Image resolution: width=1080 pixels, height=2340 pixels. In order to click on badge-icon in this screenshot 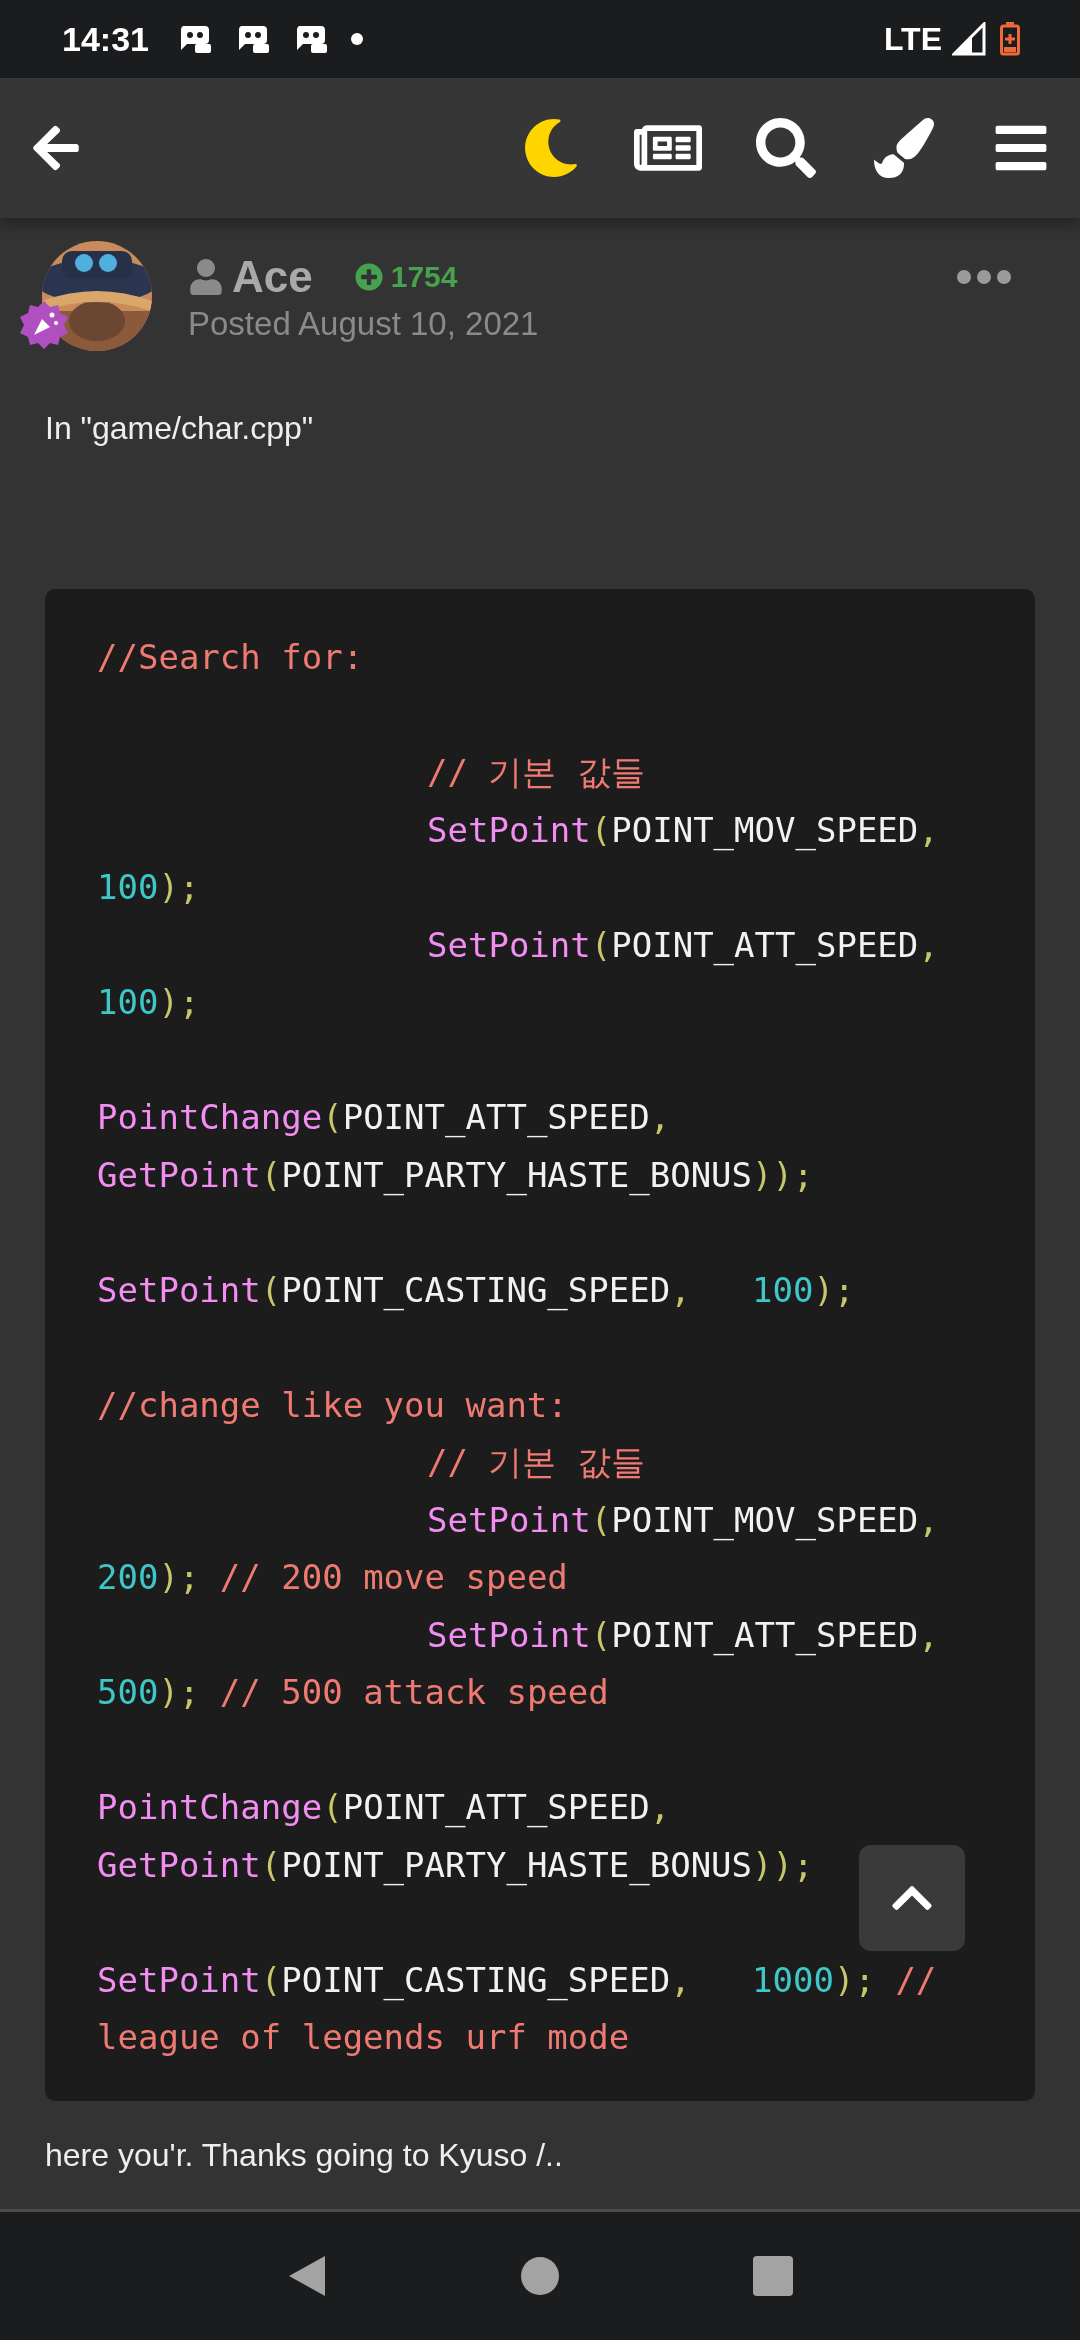, I will do `click(44, 325)`.